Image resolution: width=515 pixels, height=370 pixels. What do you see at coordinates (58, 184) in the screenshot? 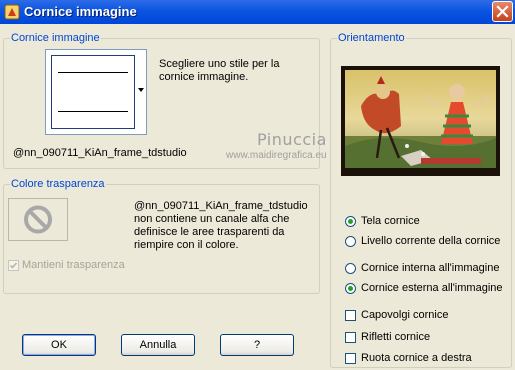
I see `transparency-group-legend: Colore trasparenza` at bounding box center [58, 184].